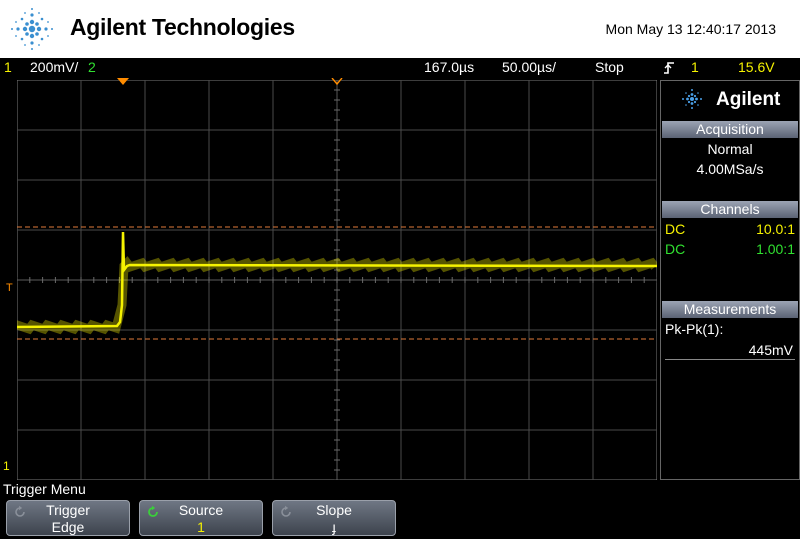 The height and width of the screenshot is (539, 800). I want to click on measurement-name: Pk-Pk(1):, so click(694, 329).